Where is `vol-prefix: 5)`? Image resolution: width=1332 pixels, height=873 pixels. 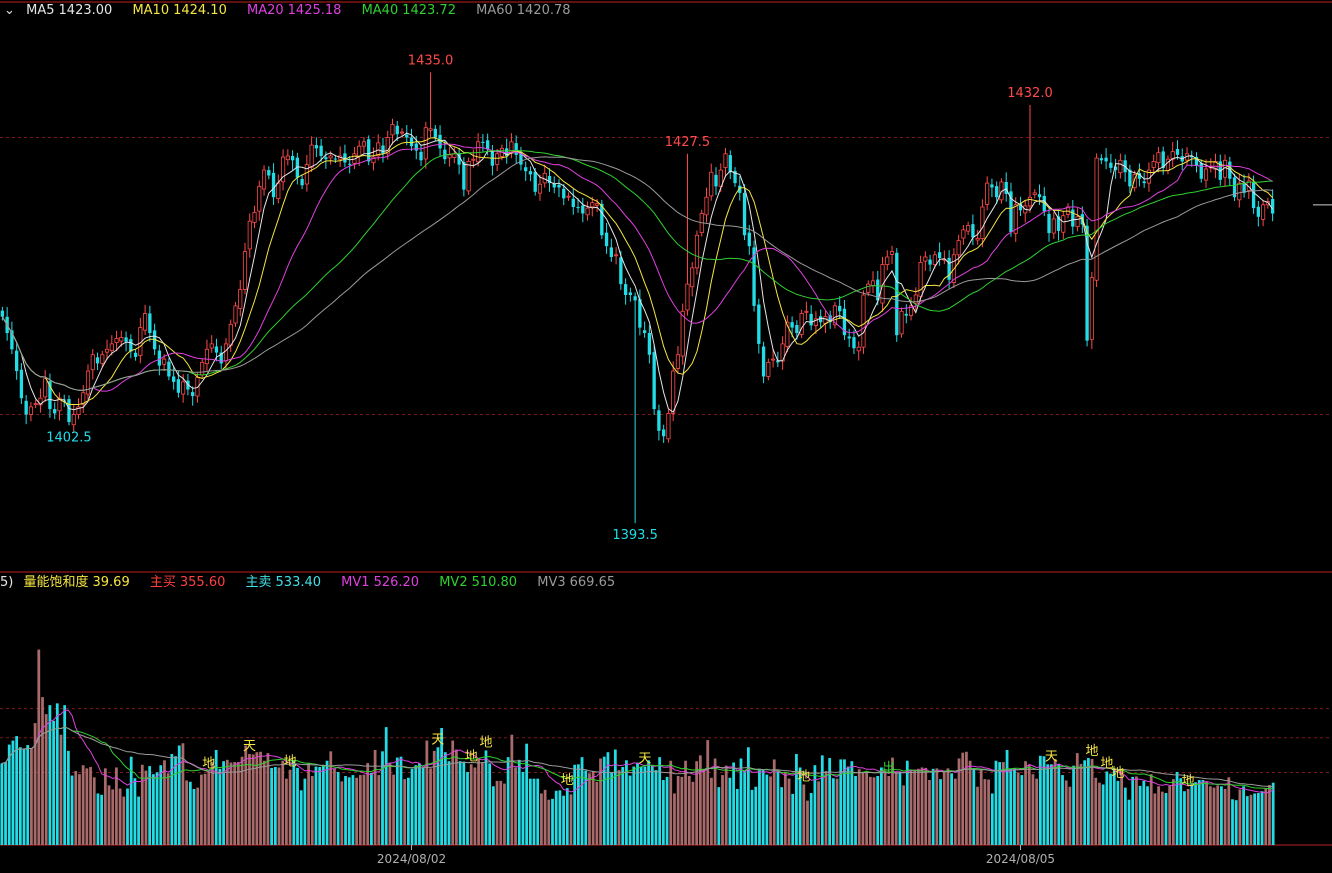
vol-prefix: 5) is located at coordinates (7, 582).